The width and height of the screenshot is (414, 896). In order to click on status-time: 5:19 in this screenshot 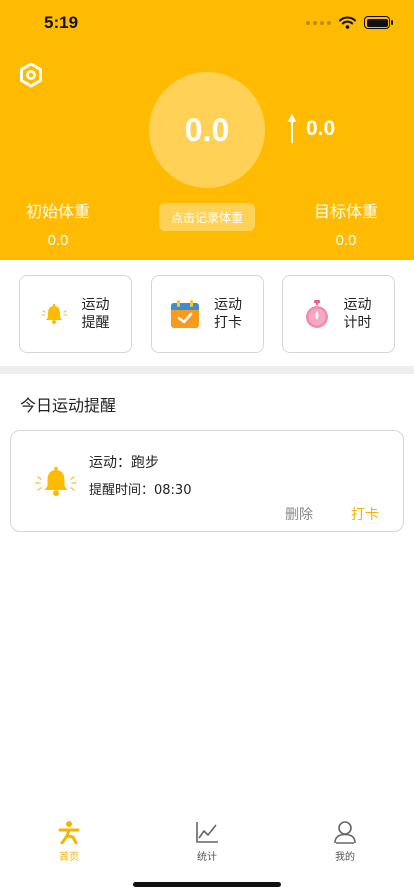, I will do `click(61, 22)`.